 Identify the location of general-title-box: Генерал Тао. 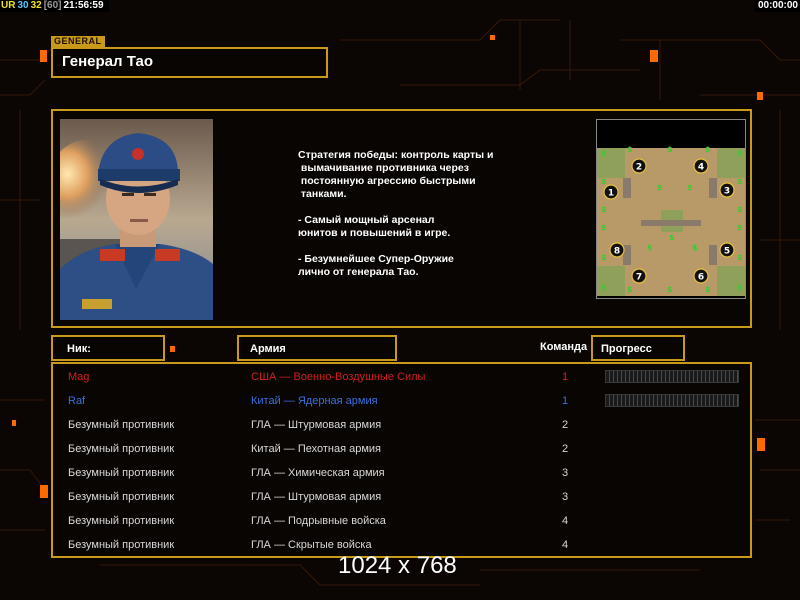
(189, 62).